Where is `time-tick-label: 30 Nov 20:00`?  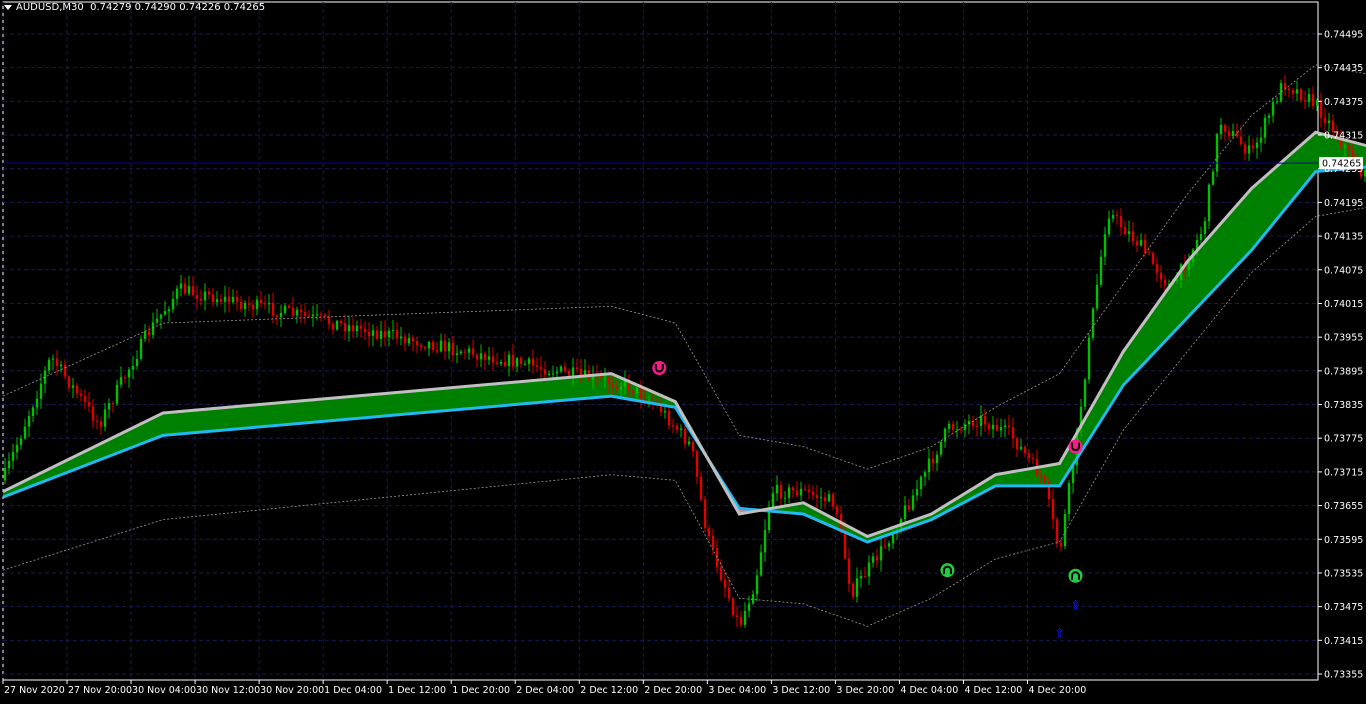
time-tick-label: 30 Nov 20:00 is located at coordinates (292, 690).